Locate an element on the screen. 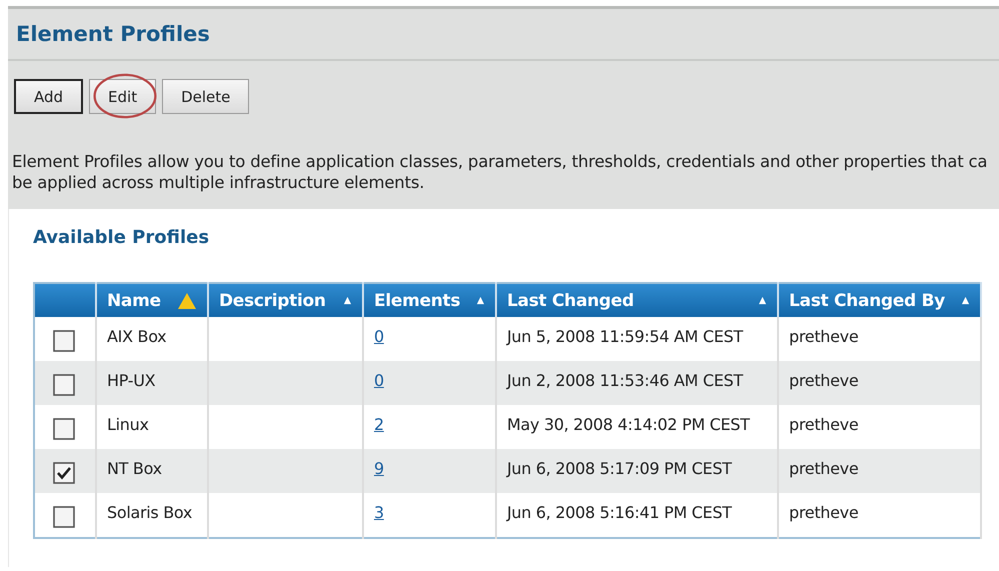 This screenshot has height=571, width=999. table-cell: Jun 2, 2008 11:53:46 AM CEST is located at coordinates (625, 380).